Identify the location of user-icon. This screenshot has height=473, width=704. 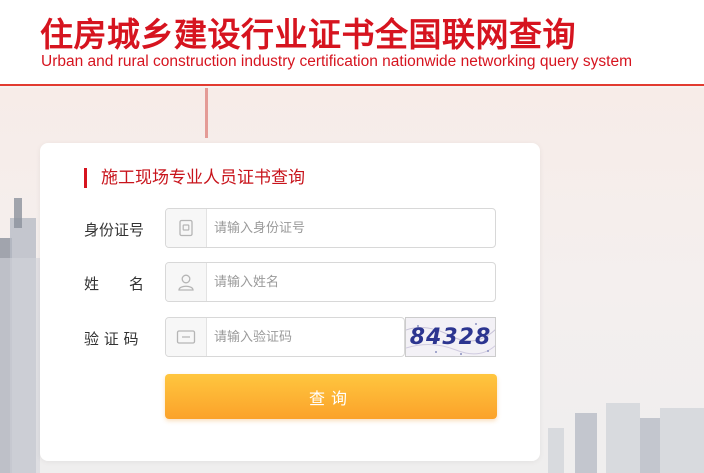
(186, 282).